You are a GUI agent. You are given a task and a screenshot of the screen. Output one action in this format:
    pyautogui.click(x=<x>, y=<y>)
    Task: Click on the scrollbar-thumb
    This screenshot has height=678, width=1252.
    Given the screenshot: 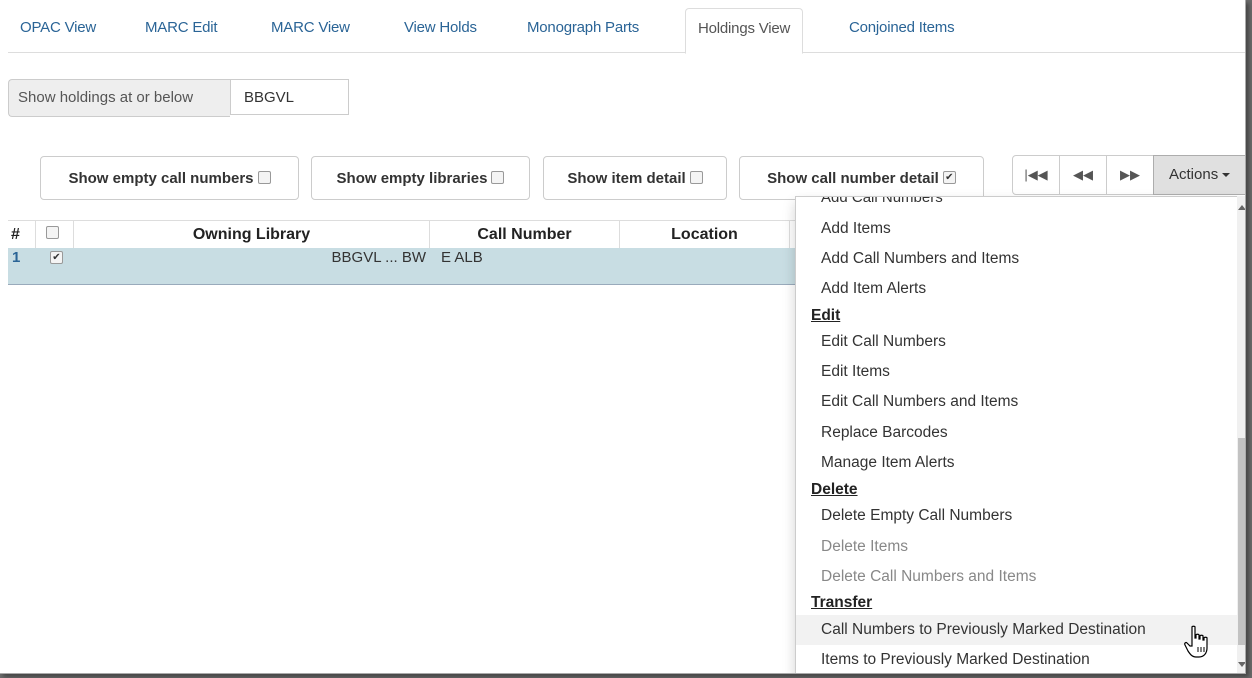 What is the action you would take?
    pyautogui.click(x=1241, y=541)
    